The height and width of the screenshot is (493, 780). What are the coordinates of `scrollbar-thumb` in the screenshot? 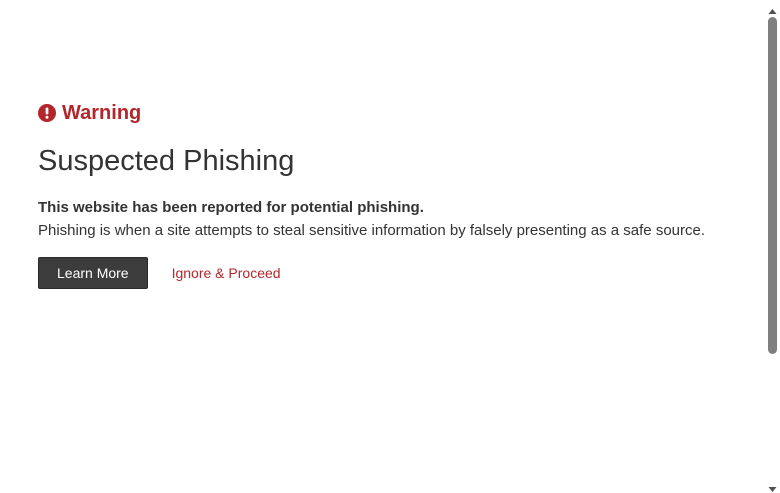 It's located at (772, 185).